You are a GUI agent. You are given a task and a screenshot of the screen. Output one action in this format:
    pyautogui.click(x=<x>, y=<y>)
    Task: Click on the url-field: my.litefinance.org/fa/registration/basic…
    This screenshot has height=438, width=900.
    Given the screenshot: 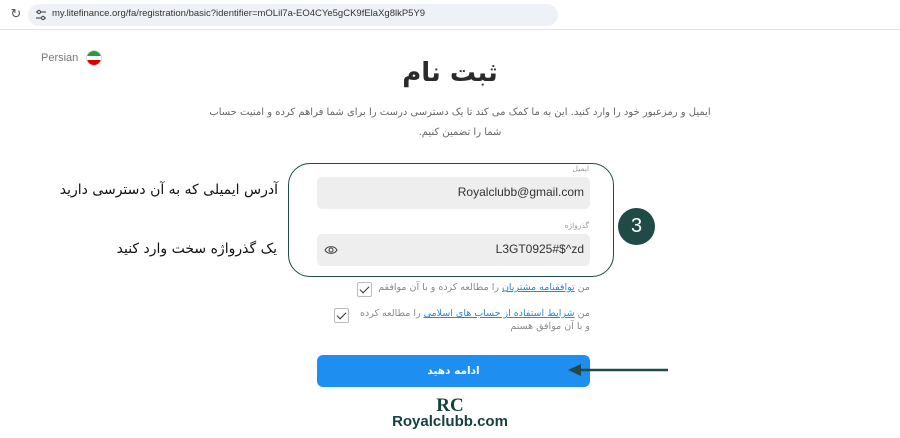 What is the action you would take?
    pyautogui.click(x=293, y=15)
    